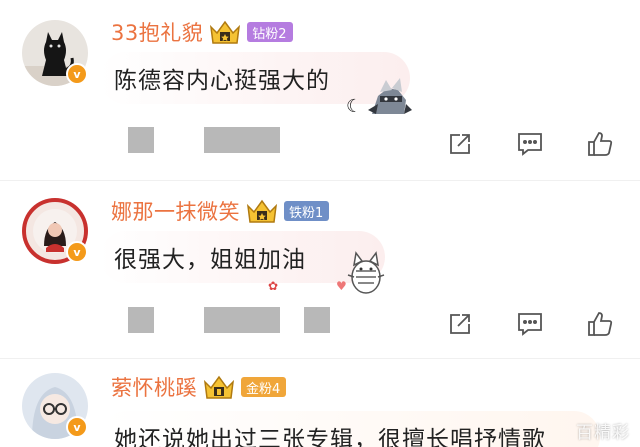  What do you see at coordinates (366, 271) in the screenshot?
I see `cheering-cat-sticker-icon` at bounding box center [366, 271].